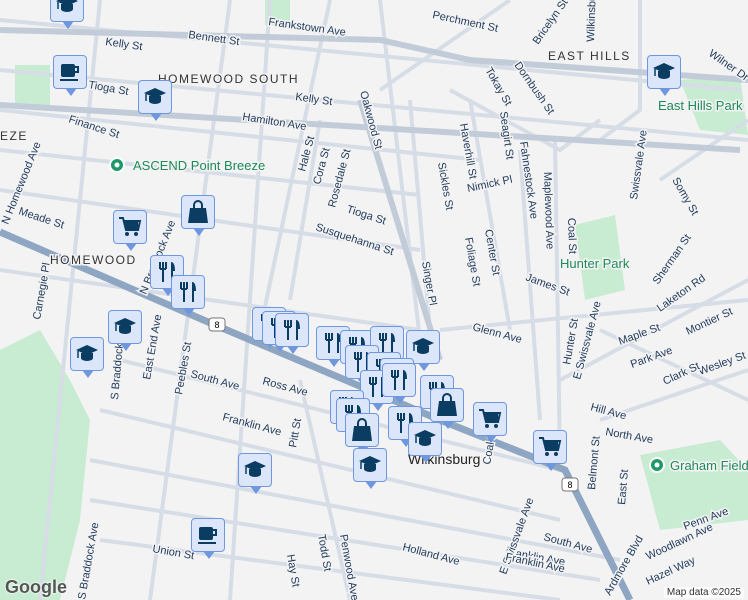 Image resolution: width=748 pixels, height=600 pixels. Describe the element at coordinates (94, 127) in the screenshot. I see `street-label: Finance St` at that location.